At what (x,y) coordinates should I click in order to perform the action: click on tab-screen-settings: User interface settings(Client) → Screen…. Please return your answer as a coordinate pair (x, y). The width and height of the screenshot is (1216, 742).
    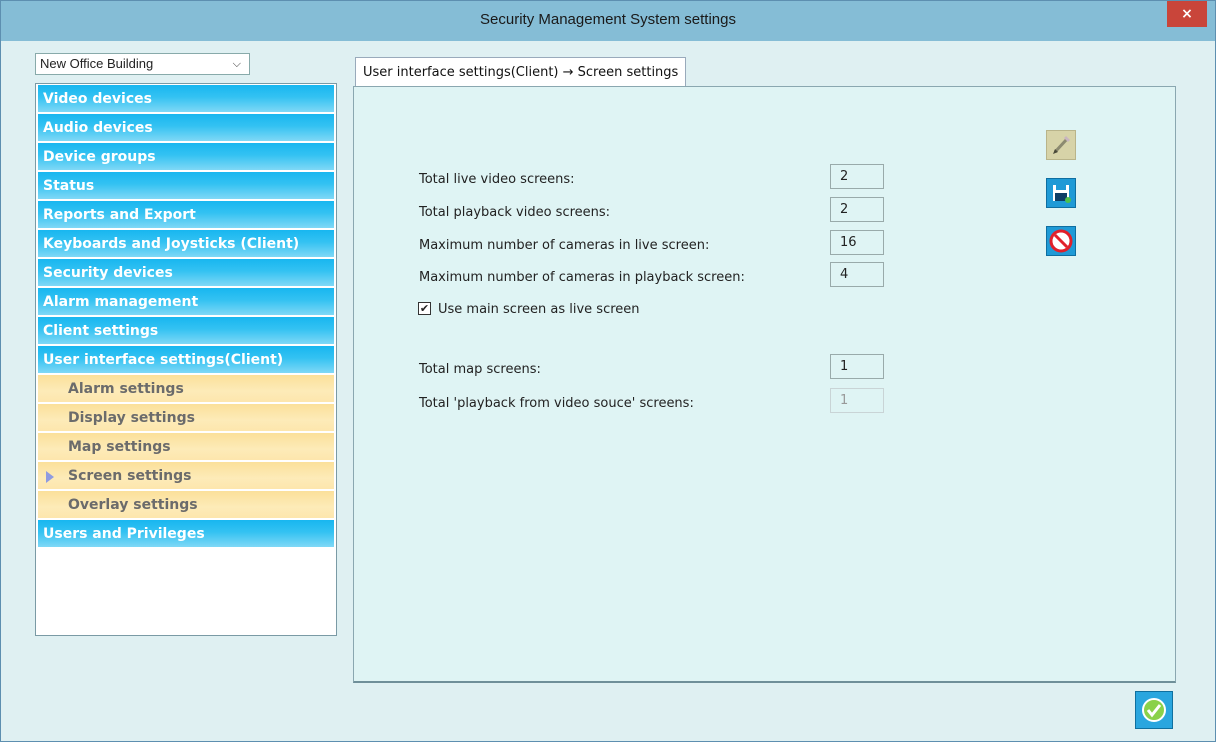
    Looking at the image, I should click on (521, 72).